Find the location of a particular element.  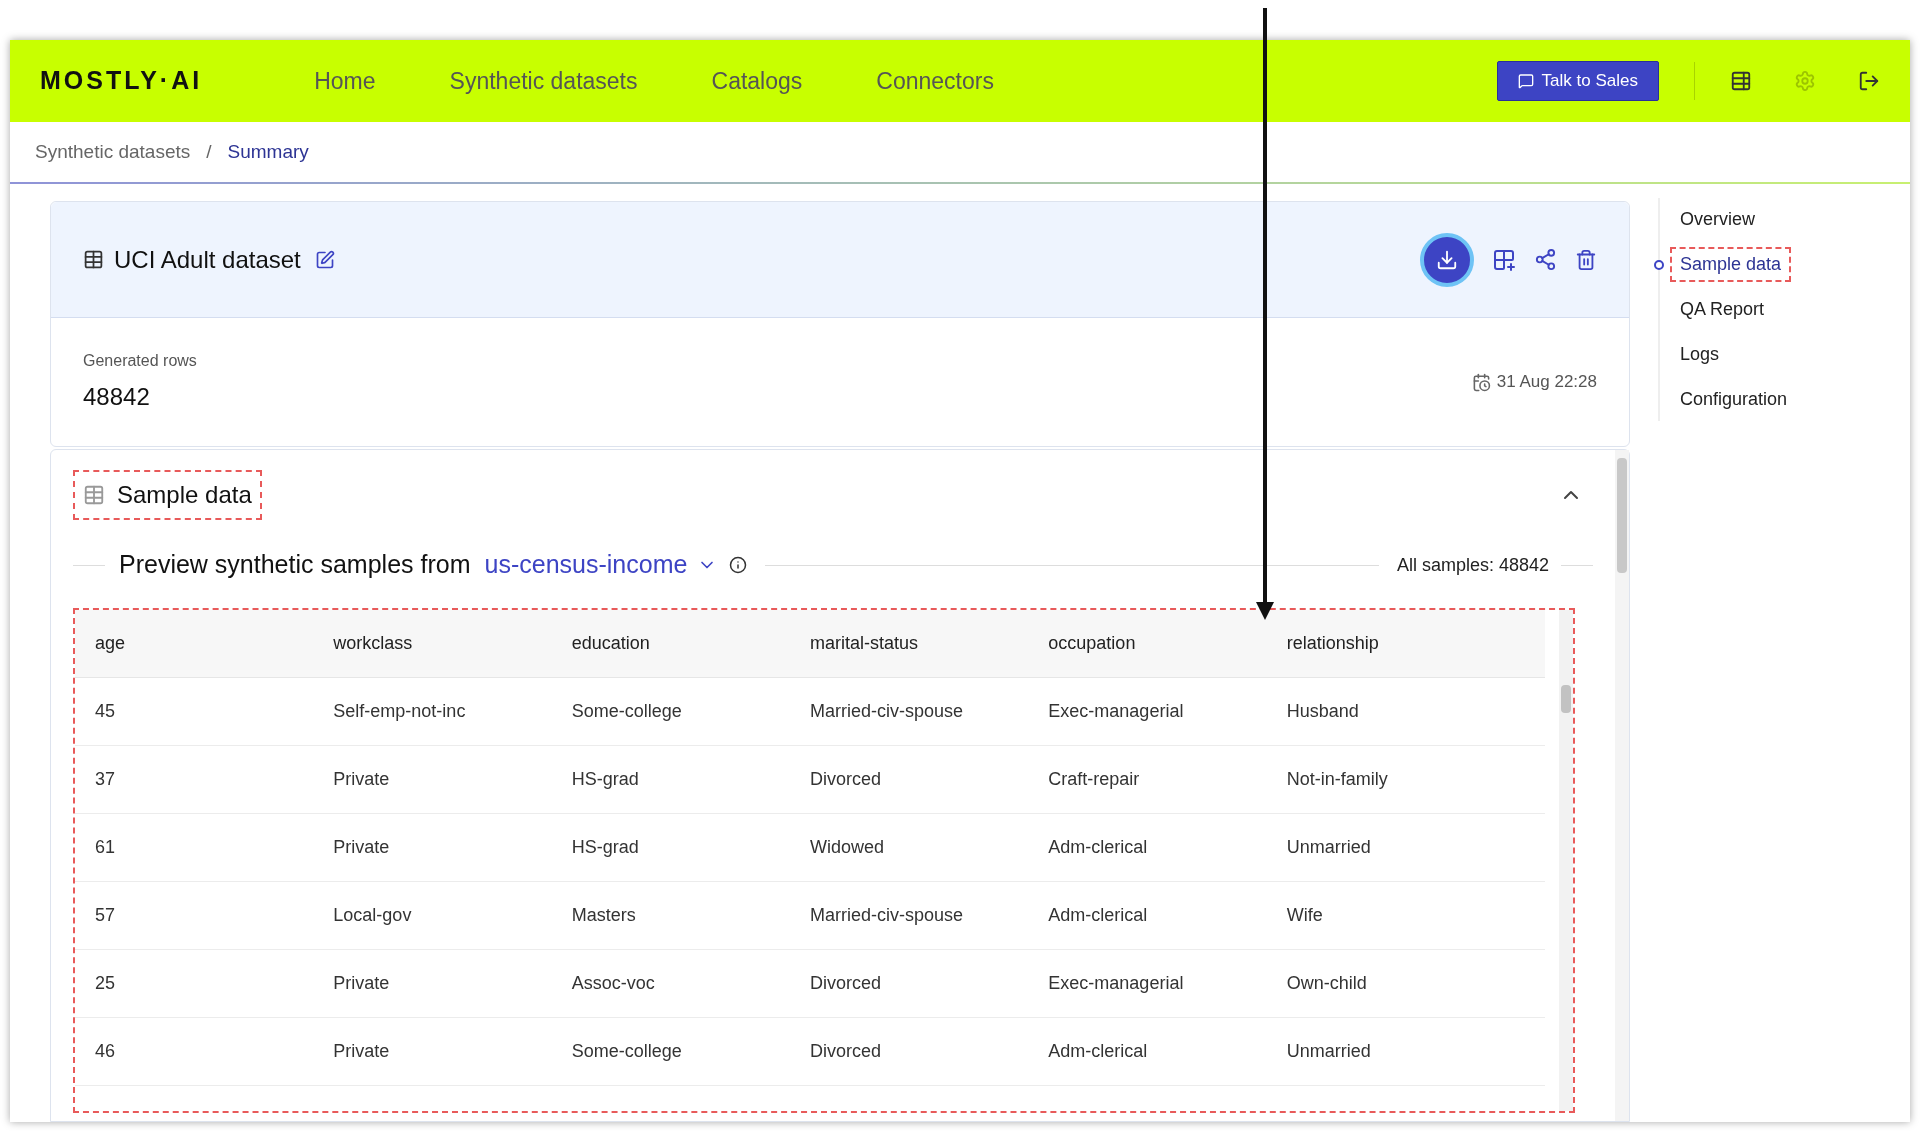

toc-link: Sample data is located at coordinates (1731, 264).